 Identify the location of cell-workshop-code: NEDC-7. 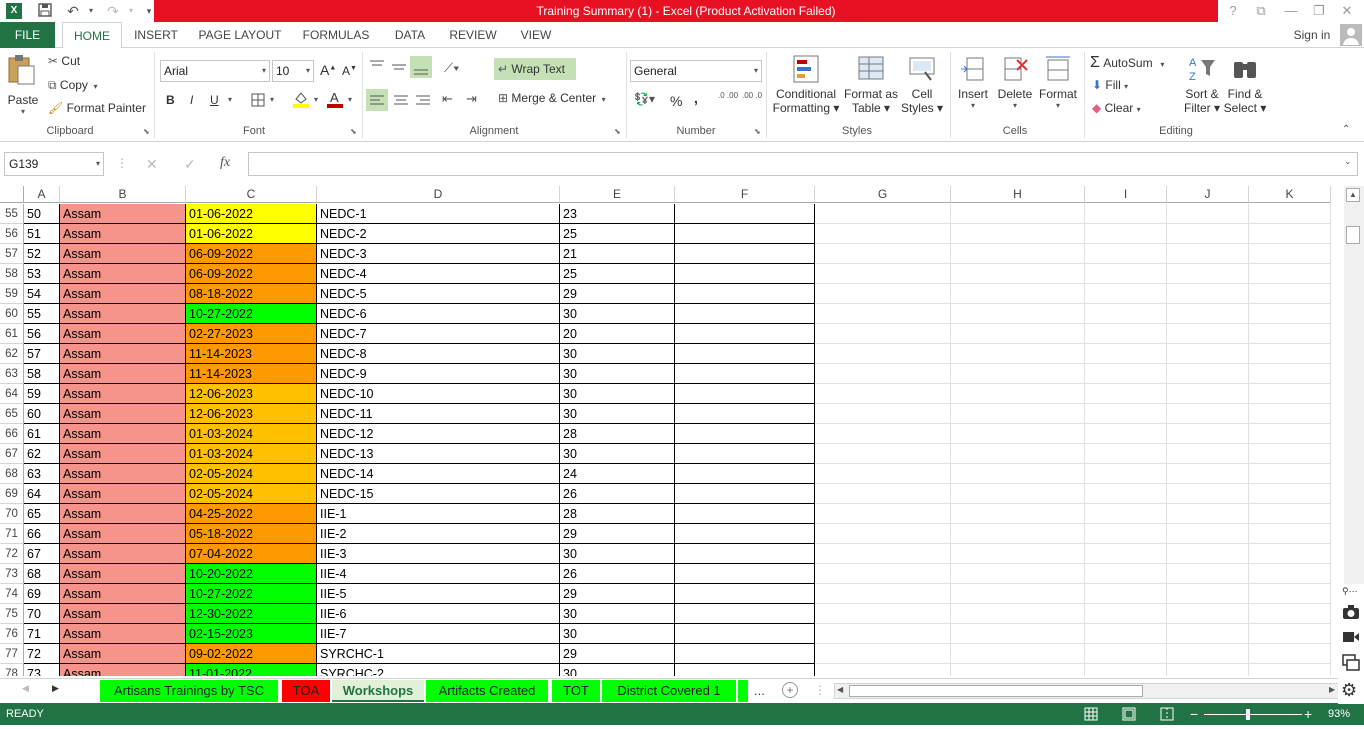
(438, 334).